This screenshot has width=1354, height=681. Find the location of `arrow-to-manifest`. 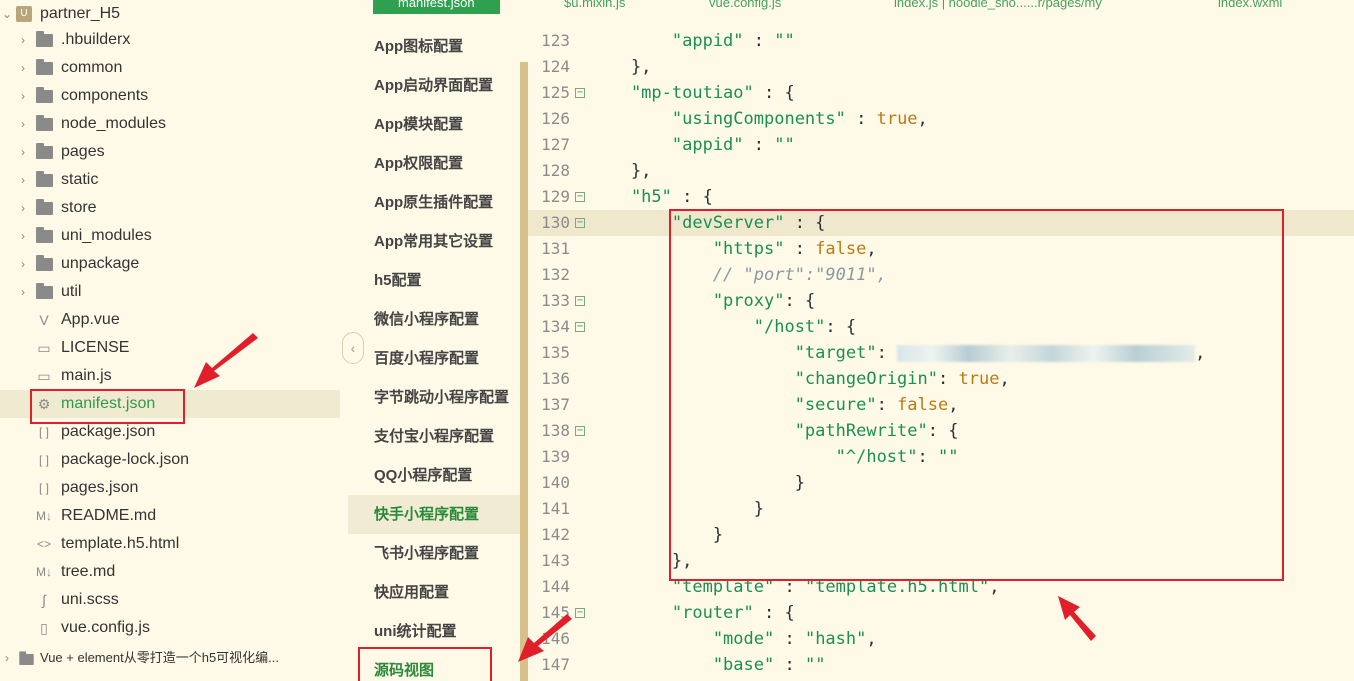

arrow-to-manifest is located at coordinates (226, 360).